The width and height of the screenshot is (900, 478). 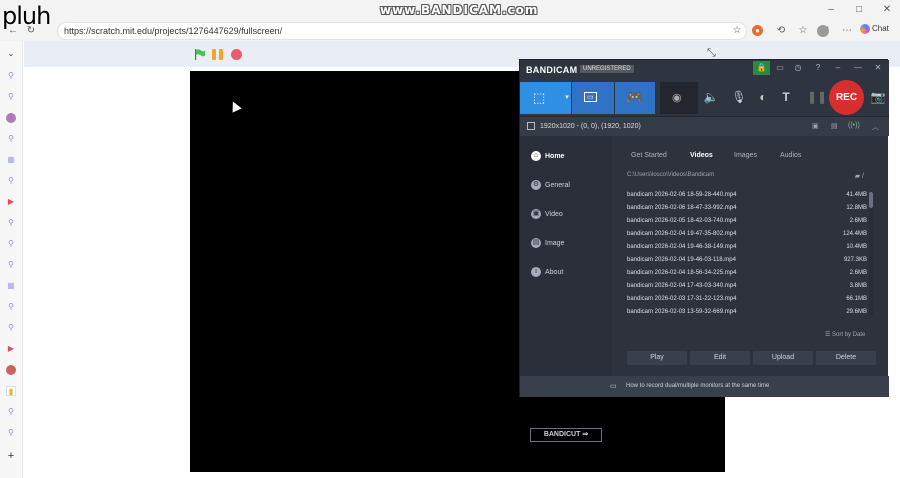 I want to click on tab-images: Images, so click(x=745, y=155).